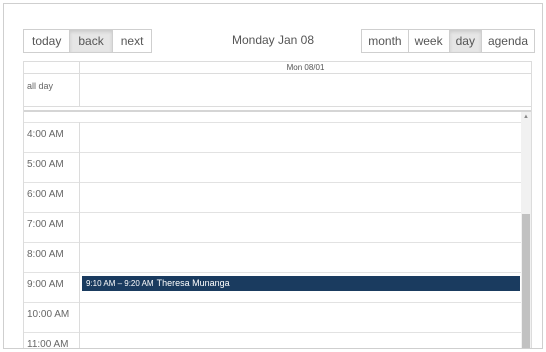 Image resolution: width=546 pixels, height=352 pixels. What do you see at coordinates (301, 283) in the screenshot?
I see `calendar-event: 9:10 AM – 9:20 AM Theresa Munanga` at bounding box center [301, 283].